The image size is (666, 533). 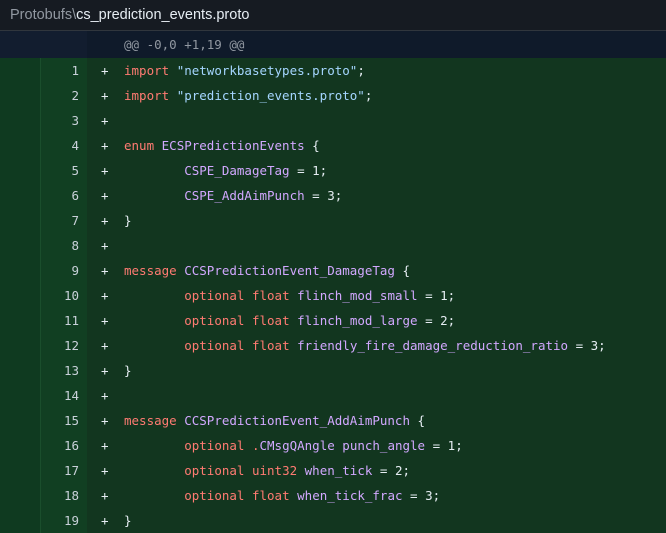 I want to click on code-content: + CSPE_AddAimPunch = 3;, so click(x=376, y=195).